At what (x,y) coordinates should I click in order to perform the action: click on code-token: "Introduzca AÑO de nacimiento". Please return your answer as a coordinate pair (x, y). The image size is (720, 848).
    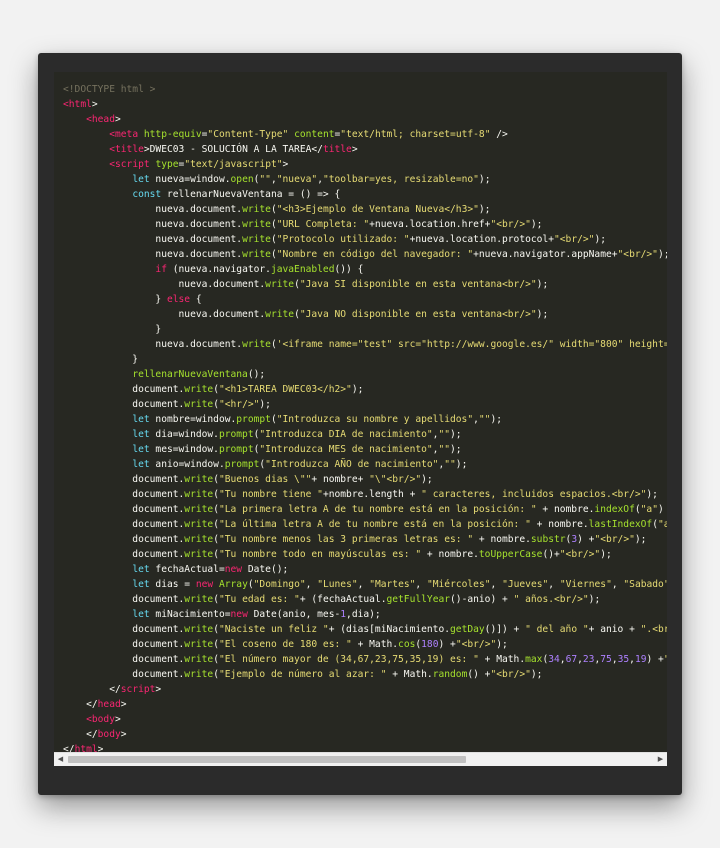
    Looking at the image, I should click on (352, 464).